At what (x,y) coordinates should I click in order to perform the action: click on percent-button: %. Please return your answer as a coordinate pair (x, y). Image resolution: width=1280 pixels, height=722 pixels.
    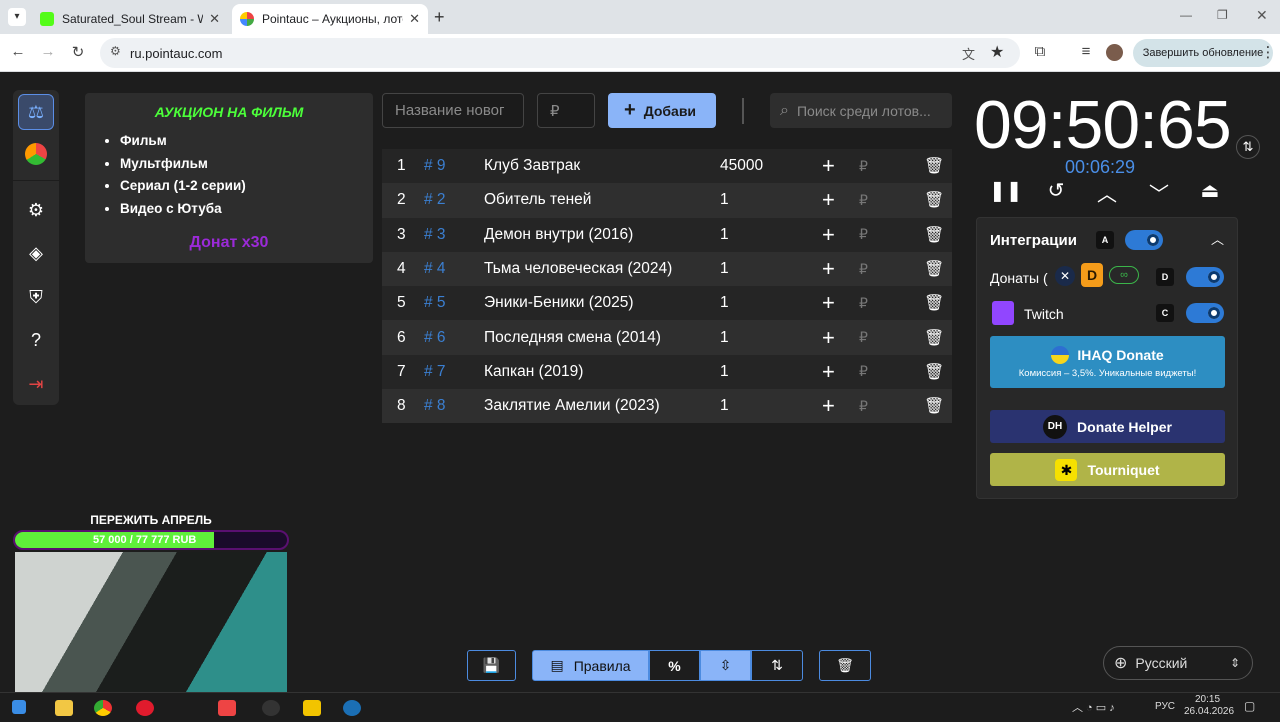
    Looking at the image, I should click on (674, 665).